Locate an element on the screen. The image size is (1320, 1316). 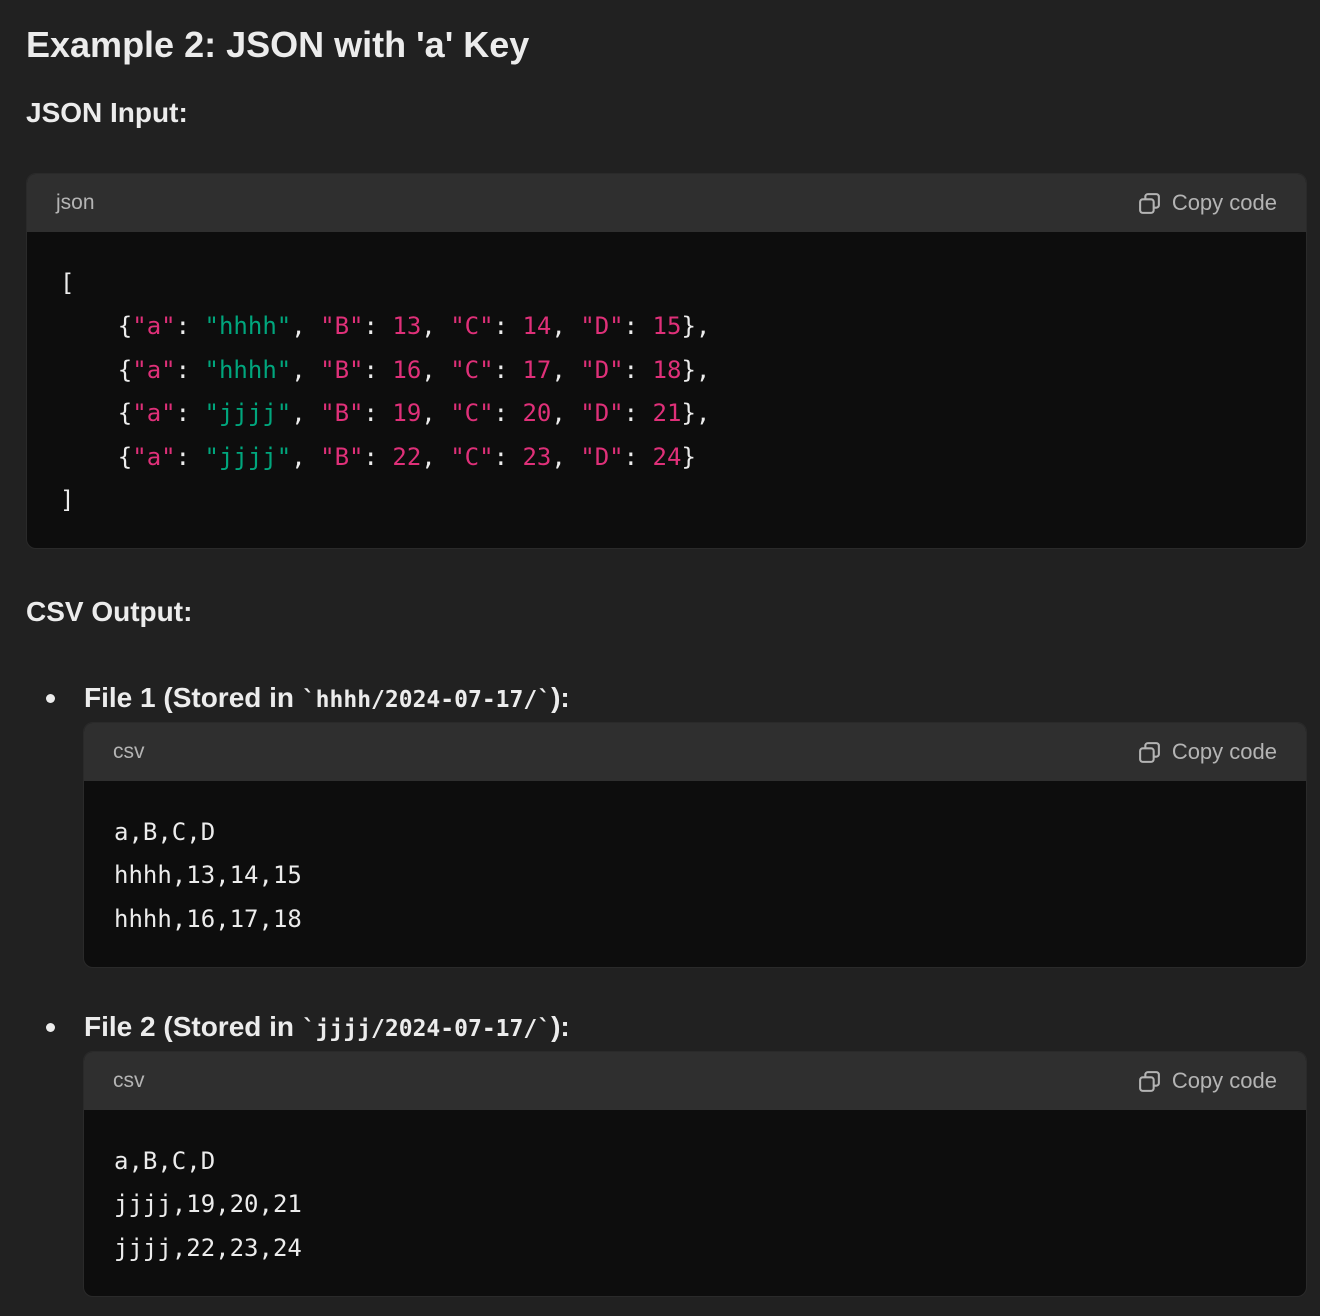
code-line: jjjj,22,23,24 is located at coordinates (208, 1247).